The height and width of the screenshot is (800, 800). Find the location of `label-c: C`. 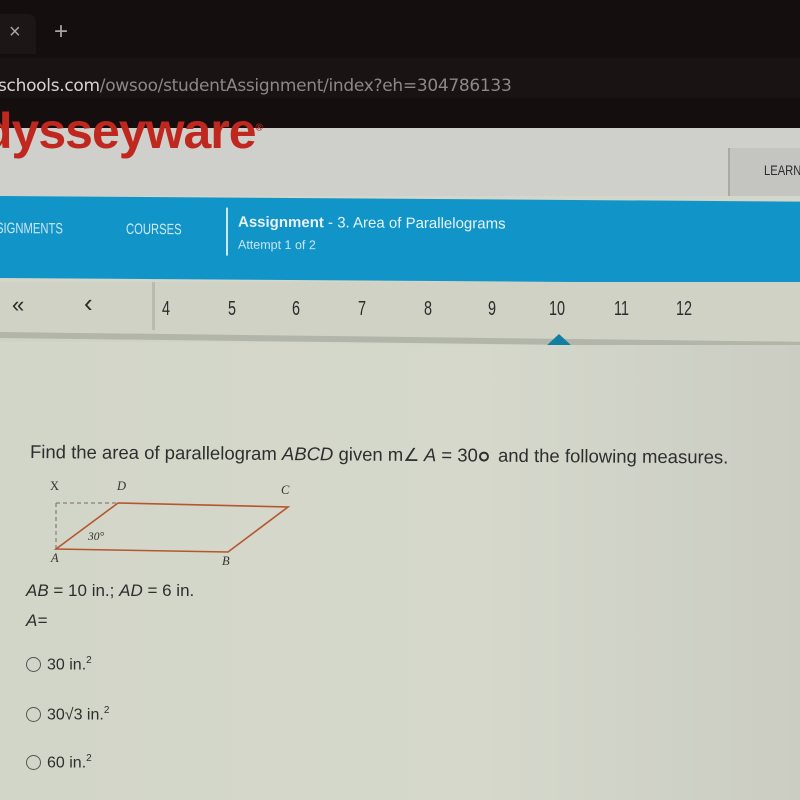

label-c: C is located at coordinates (285, 490).